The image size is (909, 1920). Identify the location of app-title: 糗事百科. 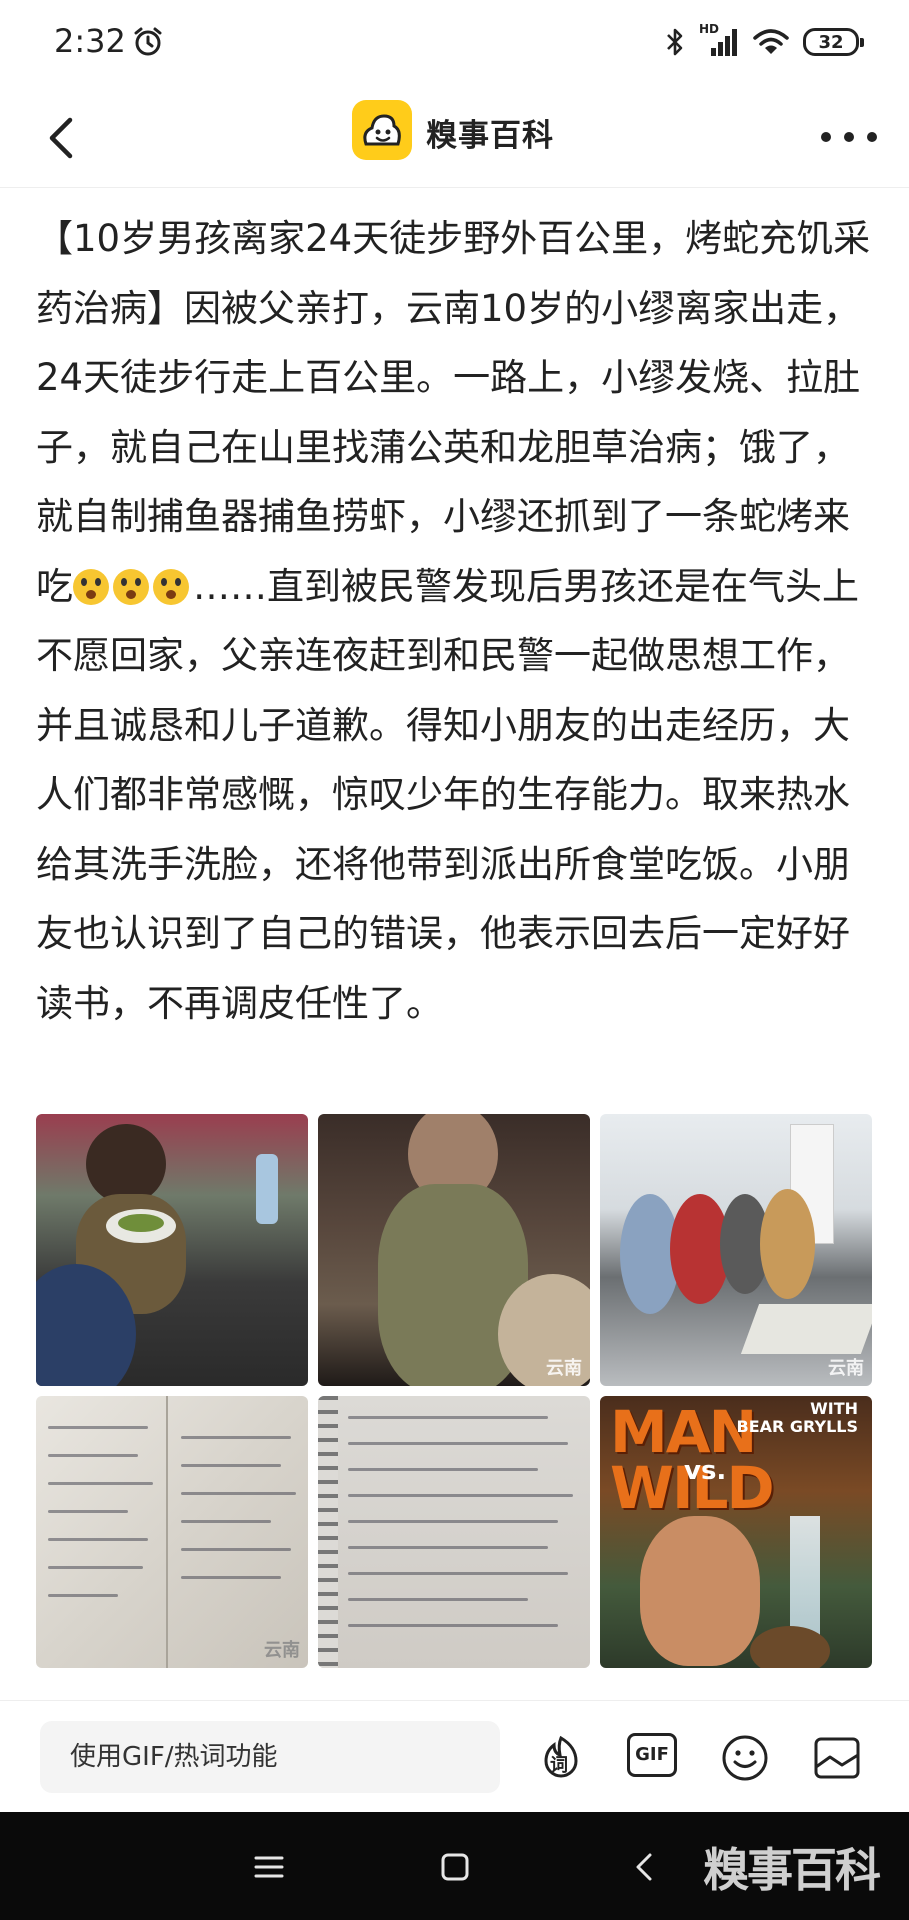
(490, 136).